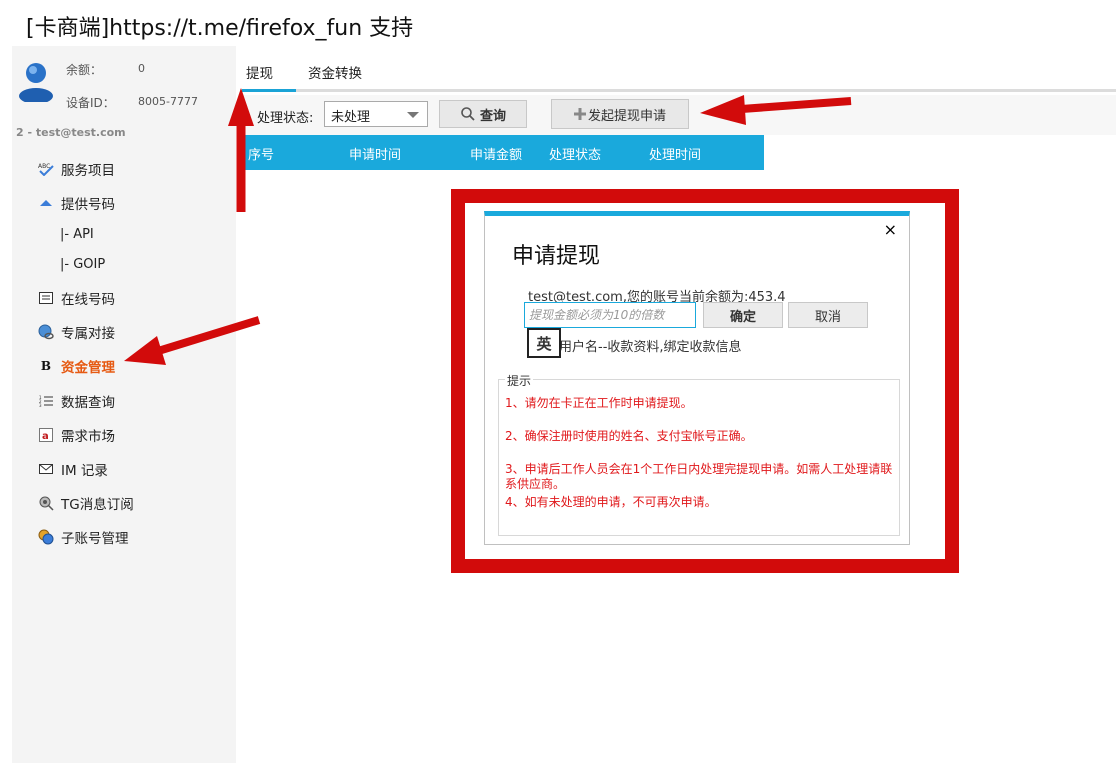 This screenshot has width=1116, height=763. What do you see at coordinates (789, 105) in the screenshot?
I see `arrow-to-apply-icon` at bounding box center [789, 105].